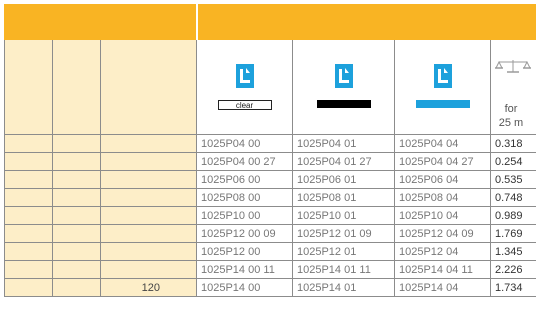  What do you see at coordinates (513, 143) in the screenshot?
I see `cell-weight: 0.318` at bounding box center [513, 143].